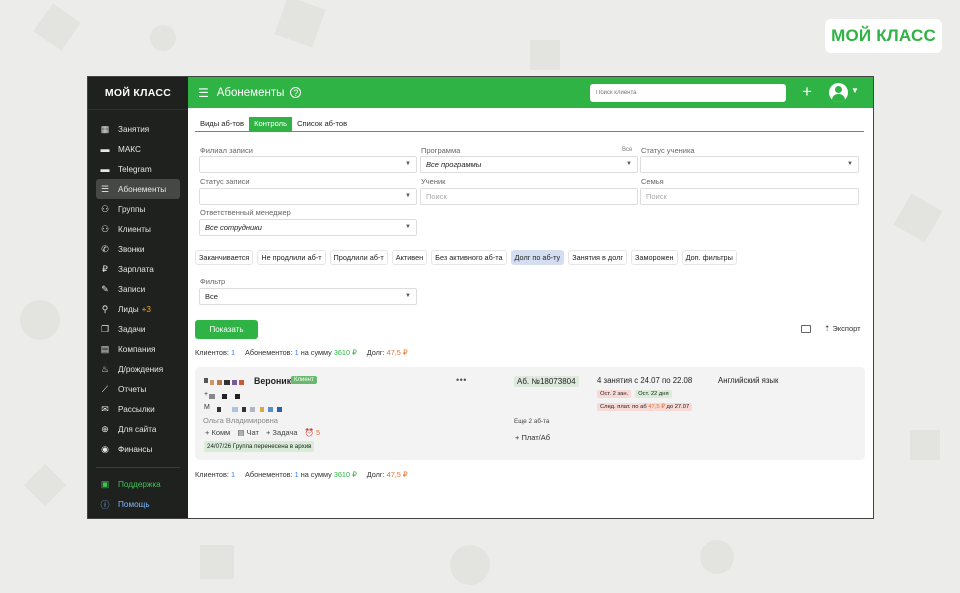 The width and height of the screenshot is (960, 593). Describe the element at coordinates (207, 407) in the screenshot. I see `email-prefix: M` at that location.